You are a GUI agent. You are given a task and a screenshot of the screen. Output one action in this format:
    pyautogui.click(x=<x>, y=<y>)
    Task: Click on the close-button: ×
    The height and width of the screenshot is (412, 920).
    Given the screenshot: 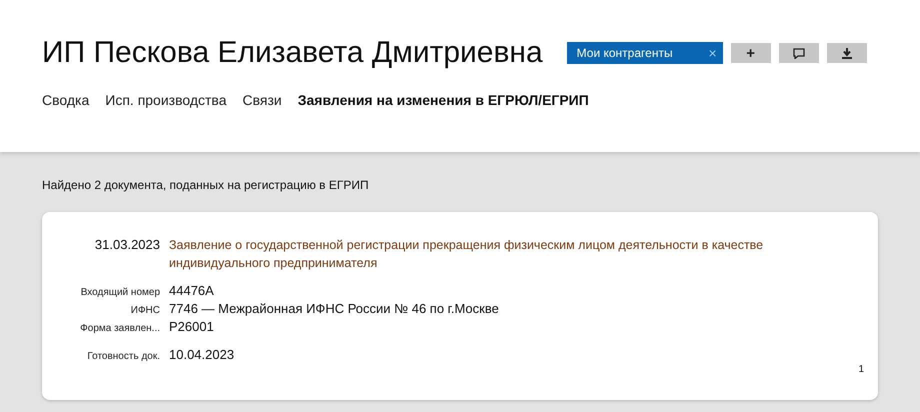 What is the action you would take?
    pyautogui.click(x=712, y=53)
    